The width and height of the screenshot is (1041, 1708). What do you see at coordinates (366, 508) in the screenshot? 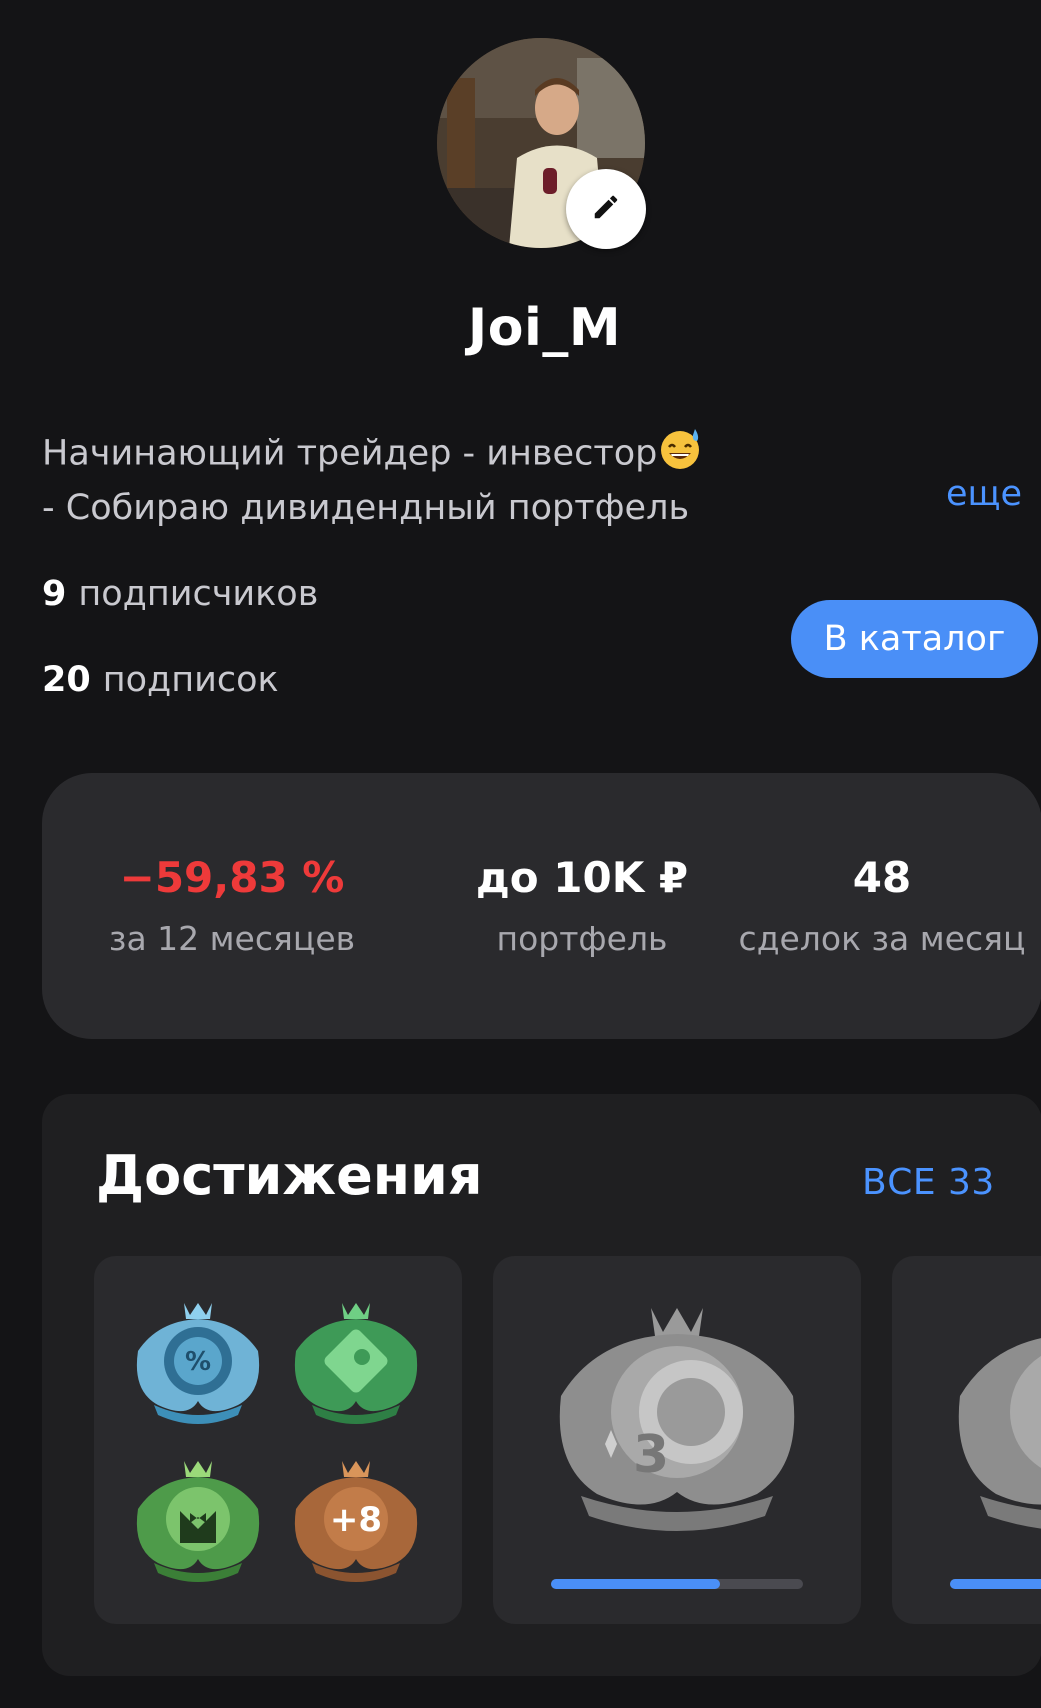
I see `bio-line-2: - Собираю дивидендный портфель` at bounding box center [366, 508].